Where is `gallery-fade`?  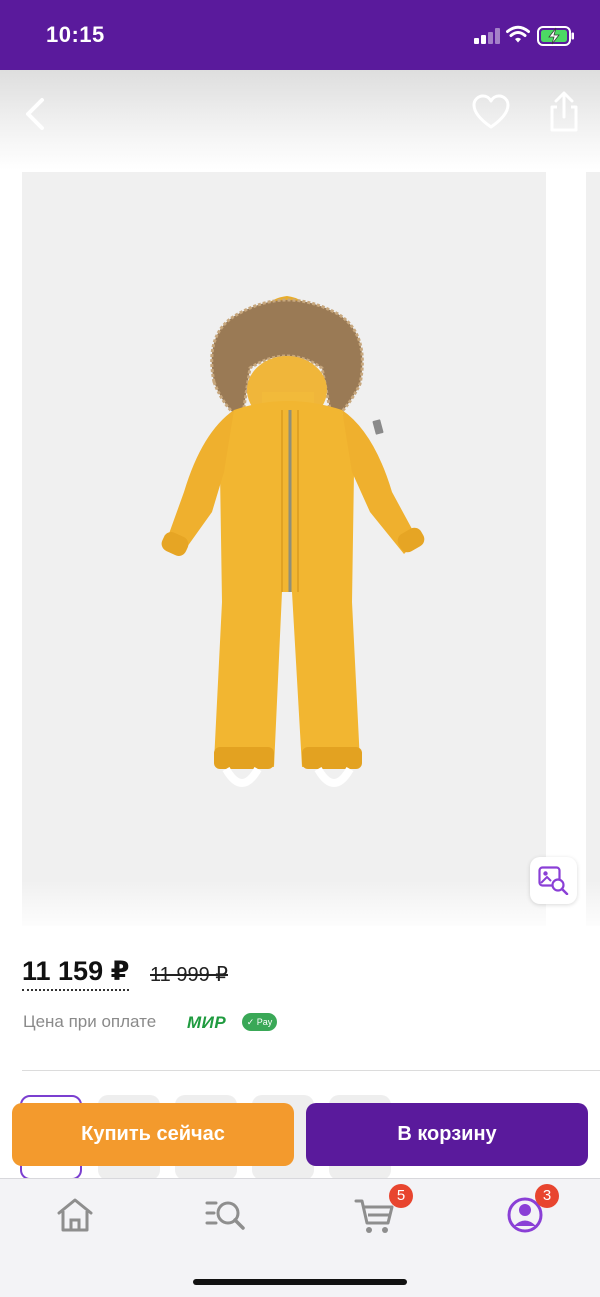 gallery-fade is located at coordinates (300, 904).